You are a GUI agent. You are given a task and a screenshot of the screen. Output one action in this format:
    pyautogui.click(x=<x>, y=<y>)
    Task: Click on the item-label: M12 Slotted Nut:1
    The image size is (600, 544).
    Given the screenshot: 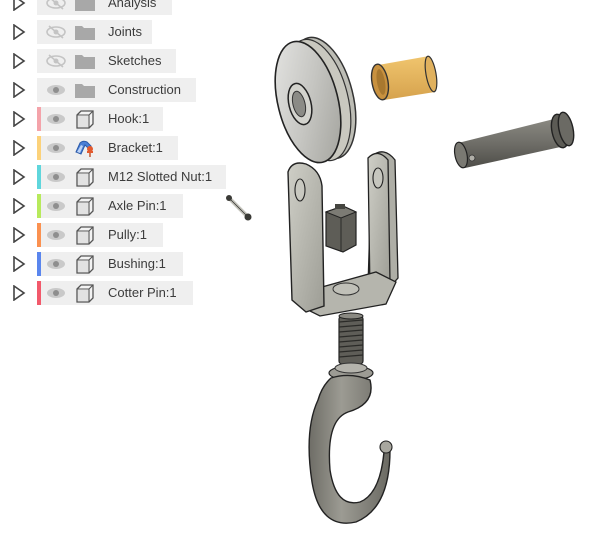 What is the action you would take?
    pyautogui.click(x=160, y=176)
    